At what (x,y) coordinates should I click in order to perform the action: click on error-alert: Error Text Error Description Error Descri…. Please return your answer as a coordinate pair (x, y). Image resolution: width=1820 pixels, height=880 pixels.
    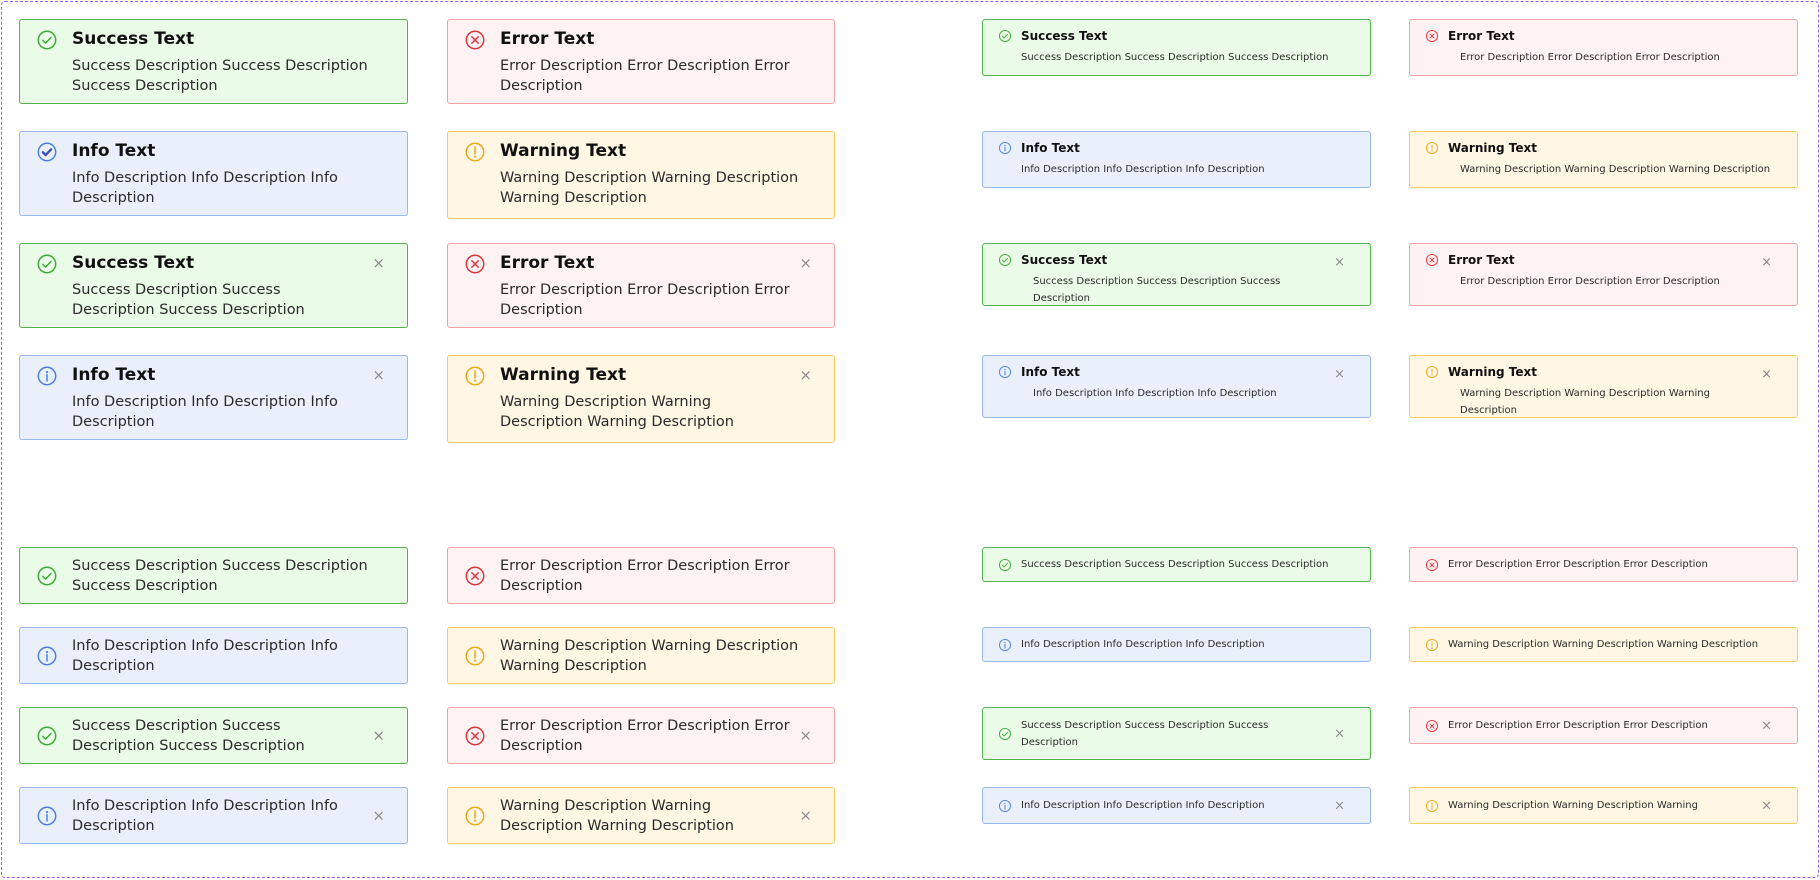
    Looking at the image, I should click on (641, 61).